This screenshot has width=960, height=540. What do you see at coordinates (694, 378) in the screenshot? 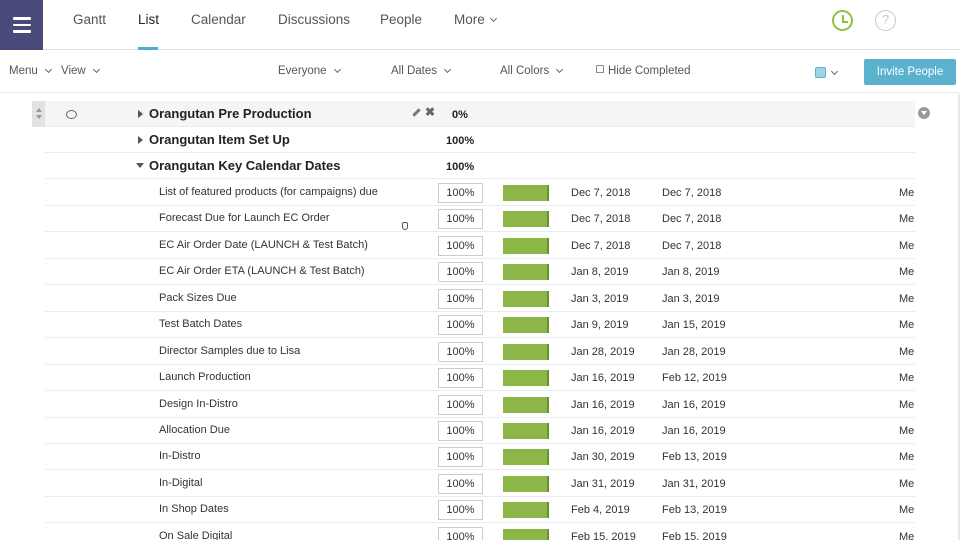
I see `task-end-date: Feb 12, 2019` at bounding box center [694, 378].